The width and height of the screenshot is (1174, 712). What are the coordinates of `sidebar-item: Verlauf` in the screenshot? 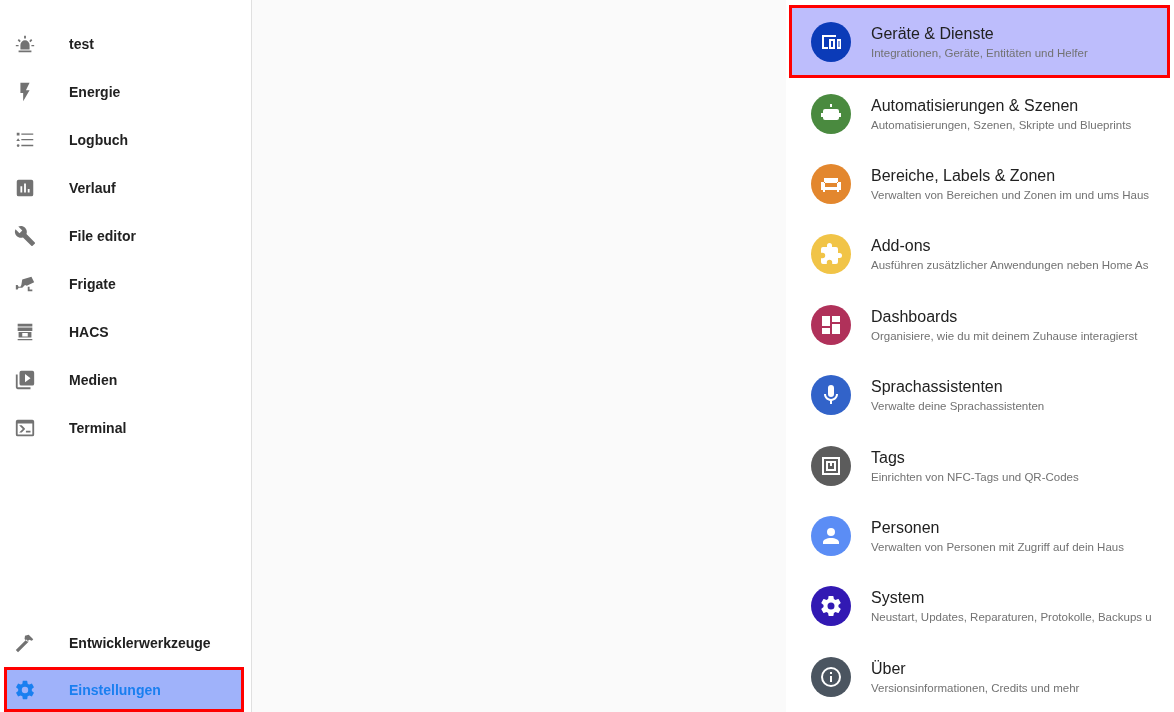 It's located at (123, 188).